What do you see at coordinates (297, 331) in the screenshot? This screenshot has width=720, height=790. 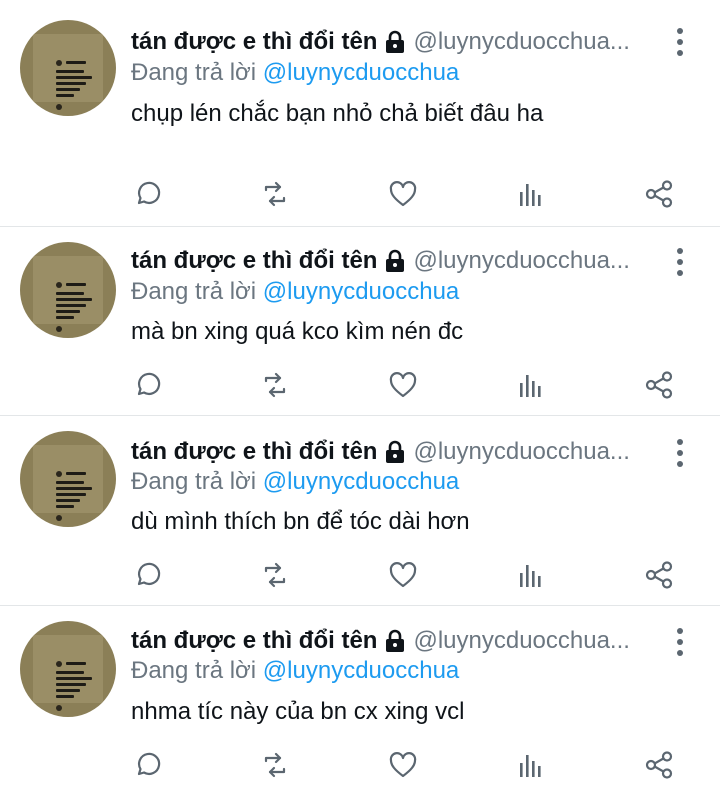 I see `tweet-text: mà bn xing quá kco kìm nén đc` at bounding box center [297, 331].